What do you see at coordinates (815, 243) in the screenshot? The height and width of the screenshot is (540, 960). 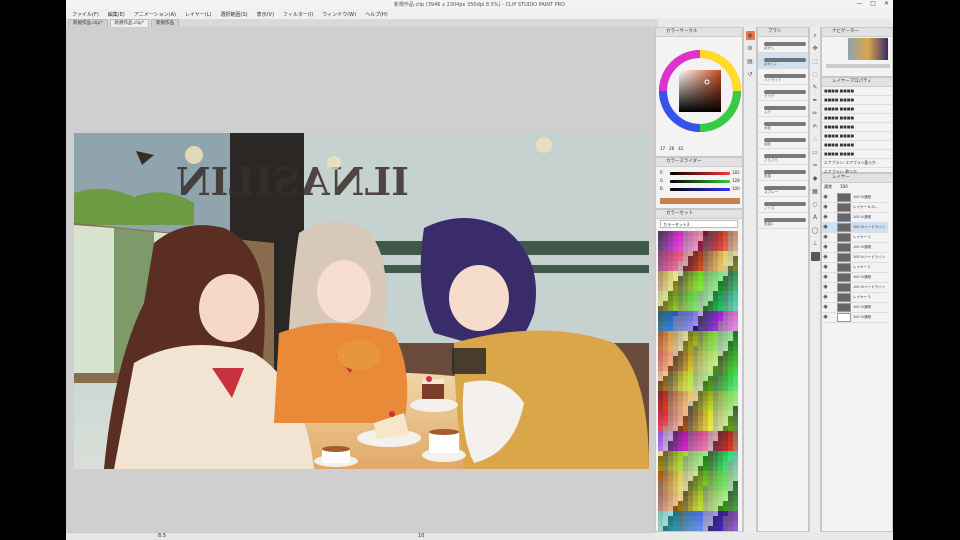 I see `ruler-tool-icon: ⊥` at bounding box center [815, 243].